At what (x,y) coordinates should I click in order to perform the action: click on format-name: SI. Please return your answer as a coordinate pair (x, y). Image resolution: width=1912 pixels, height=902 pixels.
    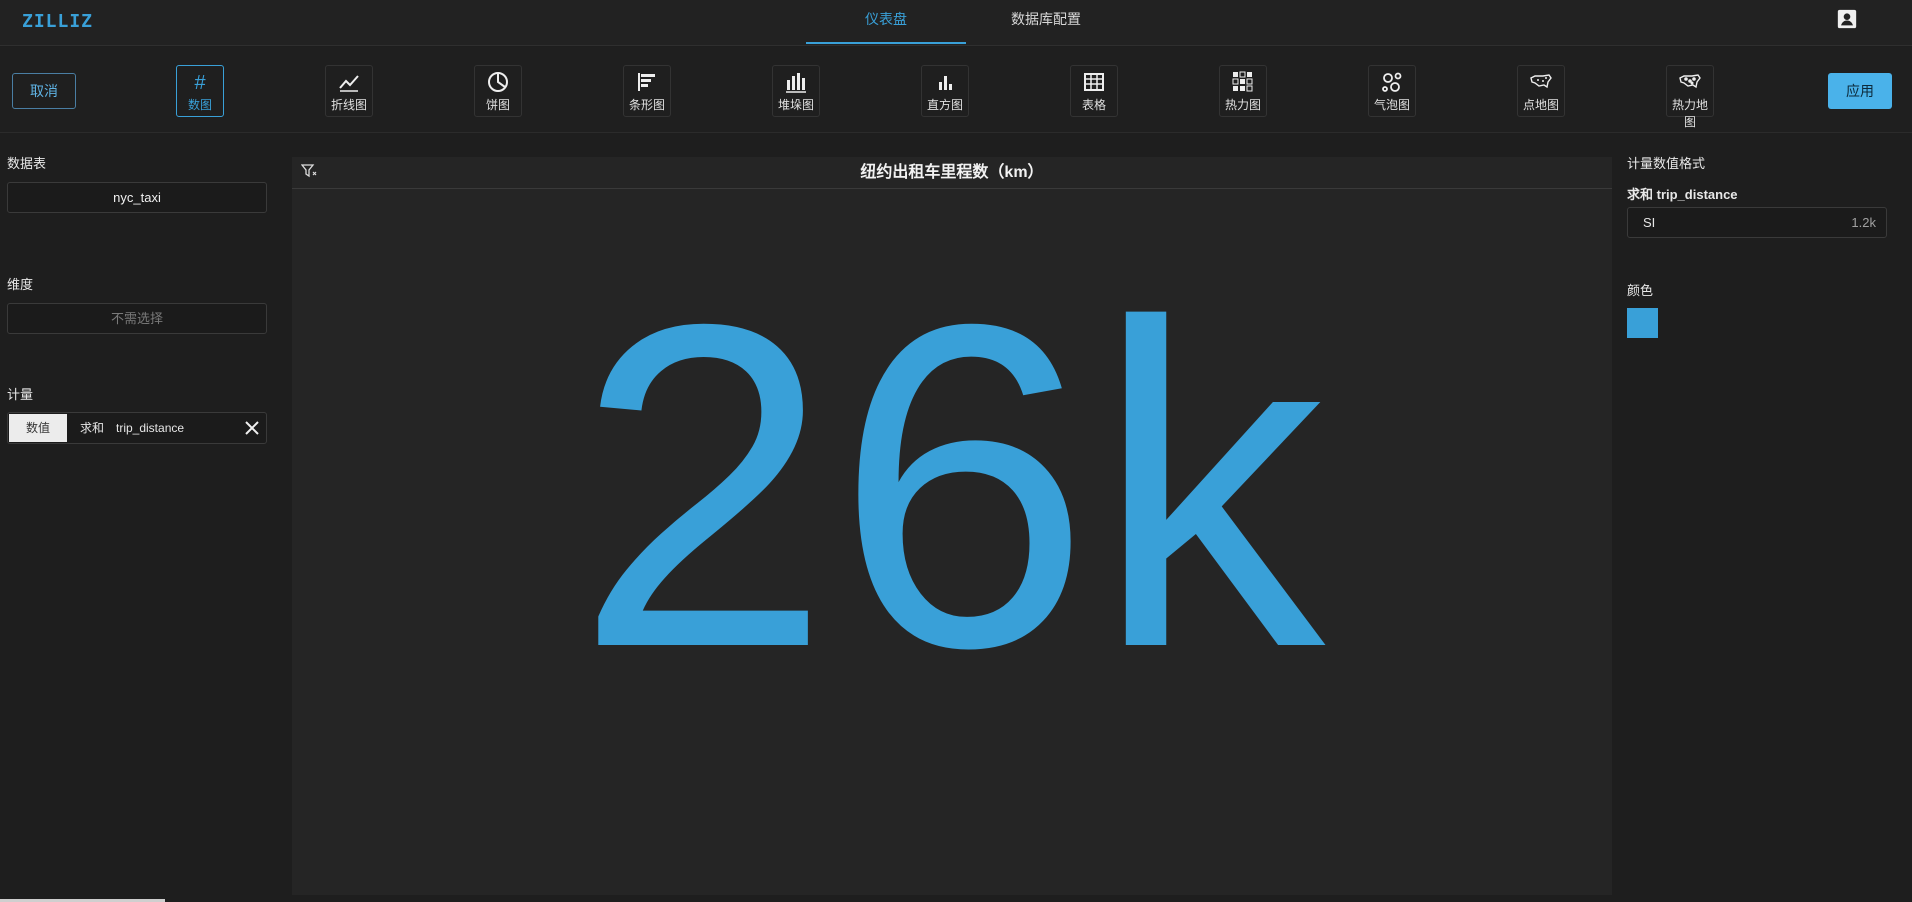
    Looking at the image, I should click on (1649, 222).